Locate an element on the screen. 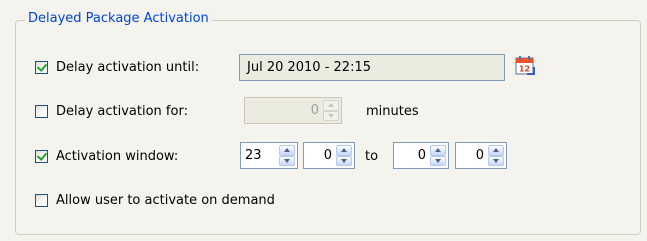  start-hour-value: 23 is located at coordinates (260, 155).